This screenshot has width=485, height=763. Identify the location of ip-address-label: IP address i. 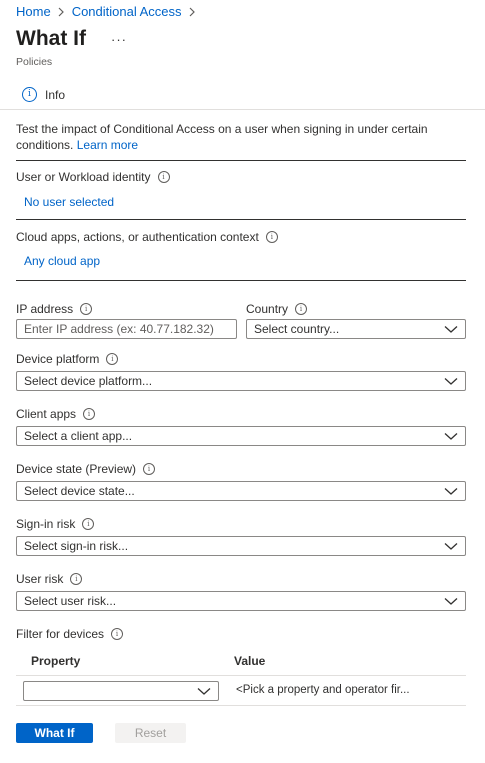
(54, 309).